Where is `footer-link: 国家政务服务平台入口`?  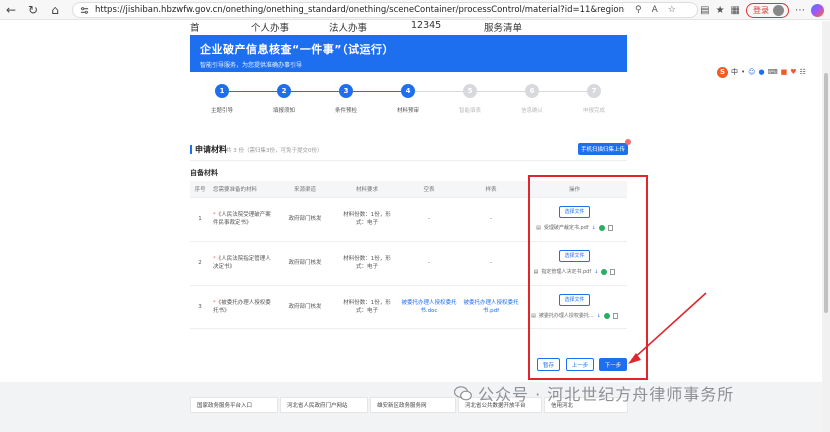 footer-link: 国家政务服务平台入口 is located at coordinates (234, 405).